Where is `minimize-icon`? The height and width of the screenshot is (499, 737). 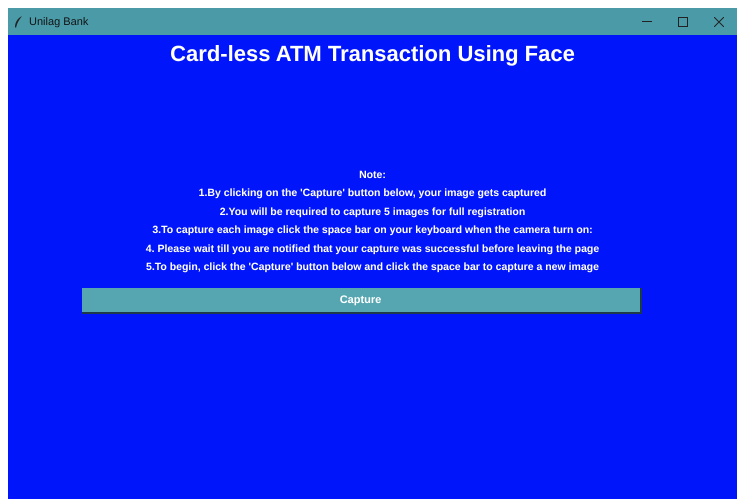 minimize-icon is located at coordinates (647, 21).